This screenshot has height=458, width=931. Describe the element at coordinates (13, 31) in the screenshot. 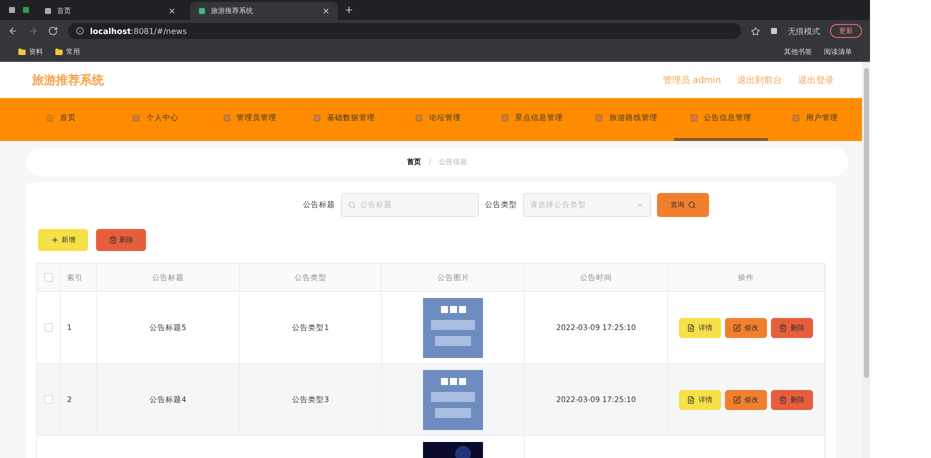

I see `back-icon` at that location.